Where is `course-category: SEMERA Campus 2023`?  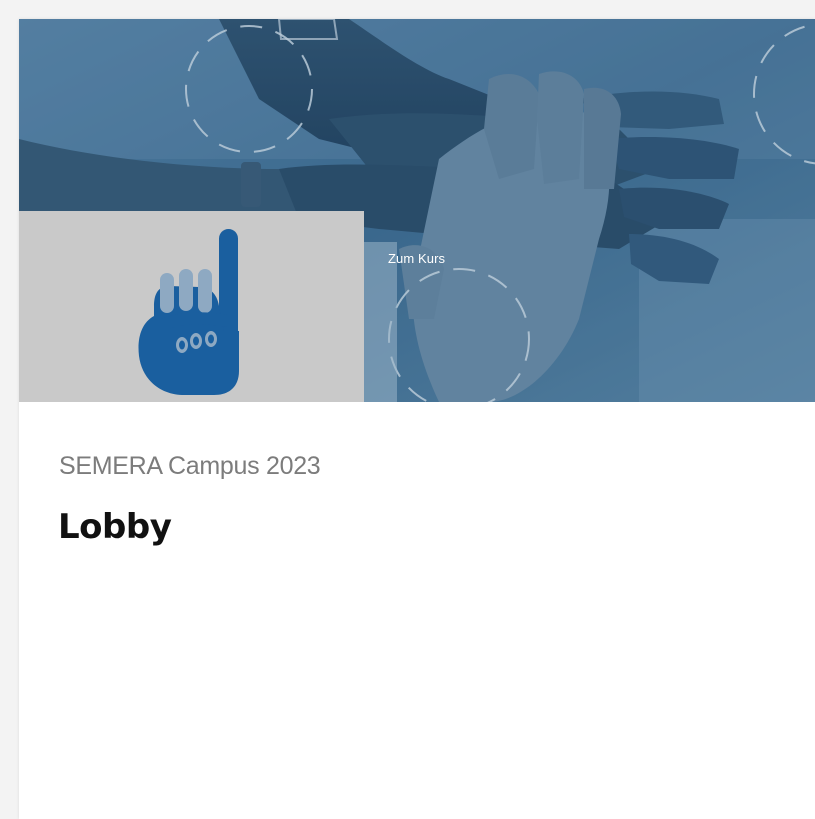 course-category: SEMERA Campus 2023 is located at coordinates (190, 466).